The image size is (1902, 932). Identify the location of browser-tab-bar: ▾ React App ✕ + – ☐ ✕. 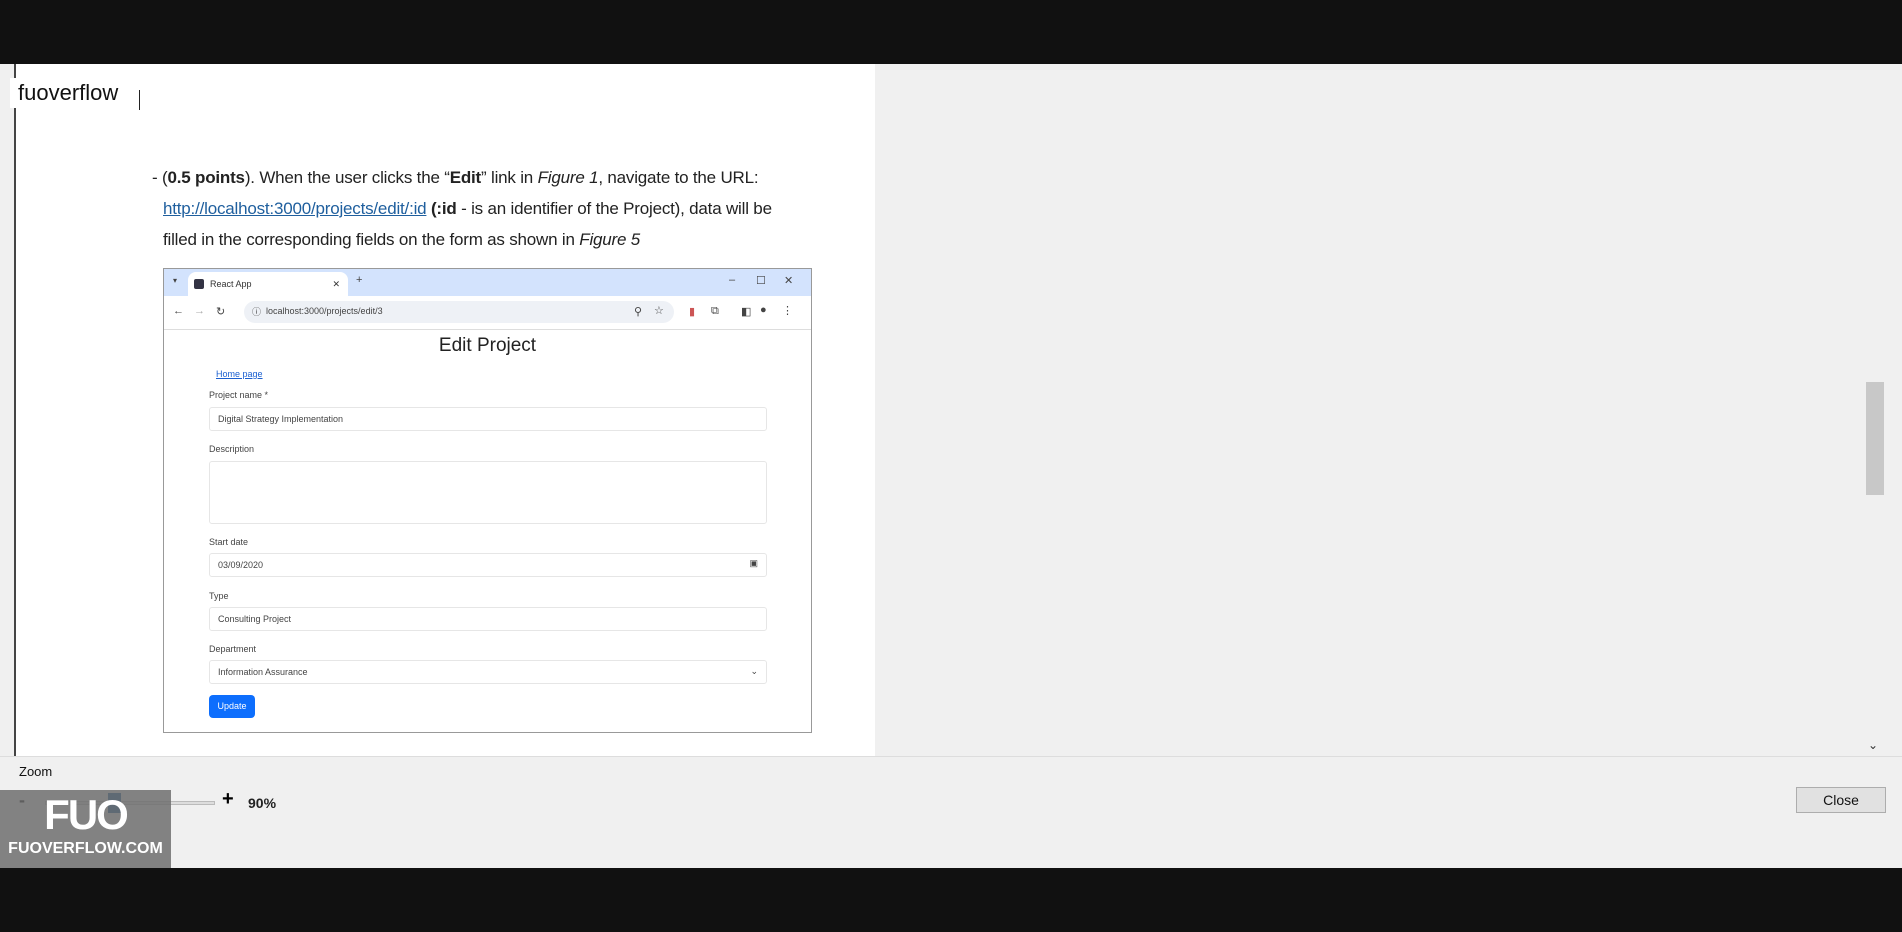
(487, 282).